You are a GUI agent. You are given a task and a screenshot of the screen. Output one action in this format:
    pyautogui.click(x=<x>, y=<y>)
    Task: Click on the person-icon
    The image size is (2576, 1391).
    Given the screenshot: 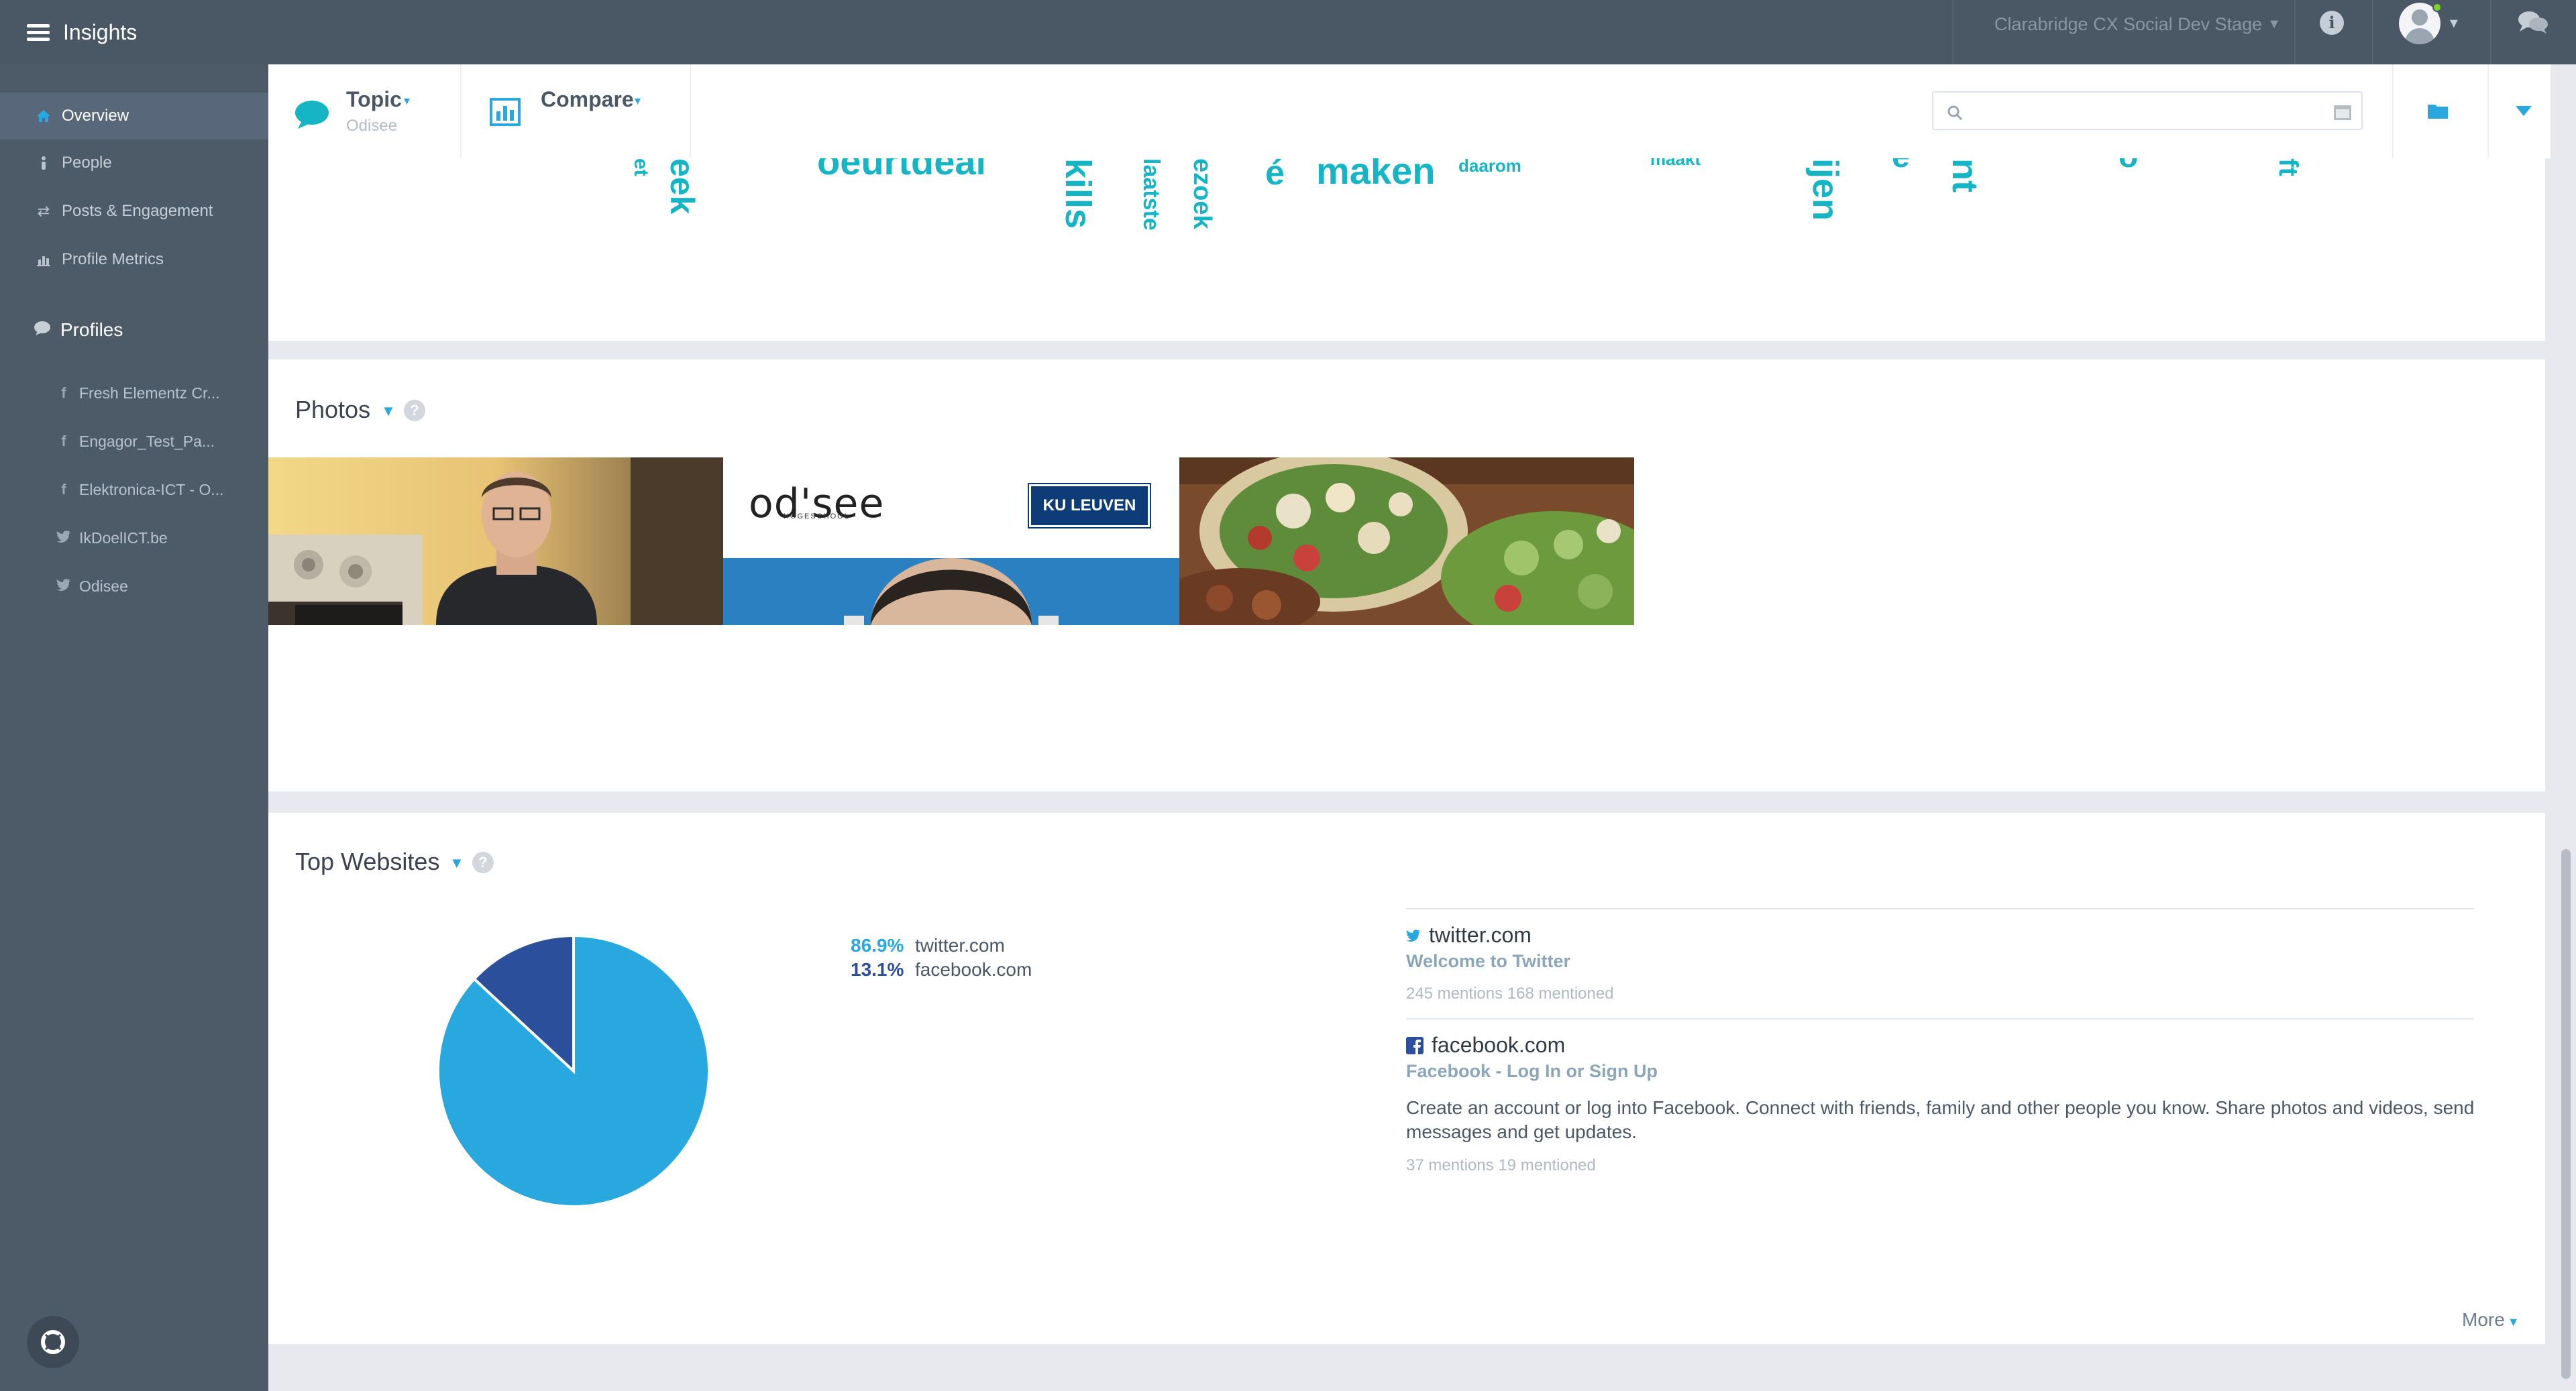 What is the action you would take?
    pyautogui.click(x=43, y=163)
    